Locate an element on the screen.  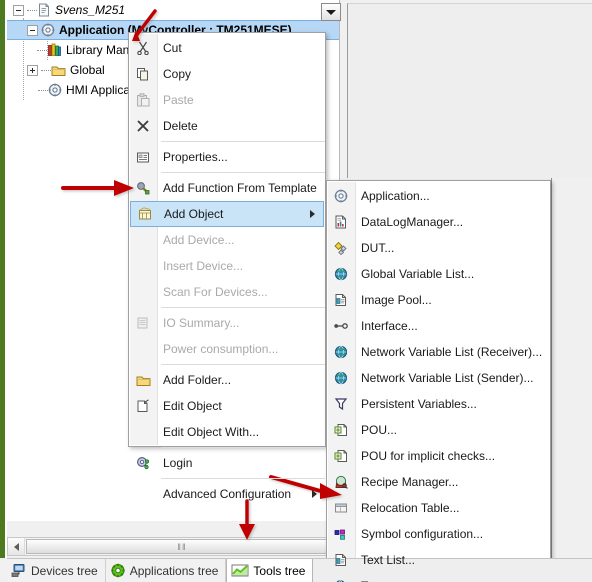
menu-item-advanced-configuration: Advanced Configuration is located at coordinates (227, 494).